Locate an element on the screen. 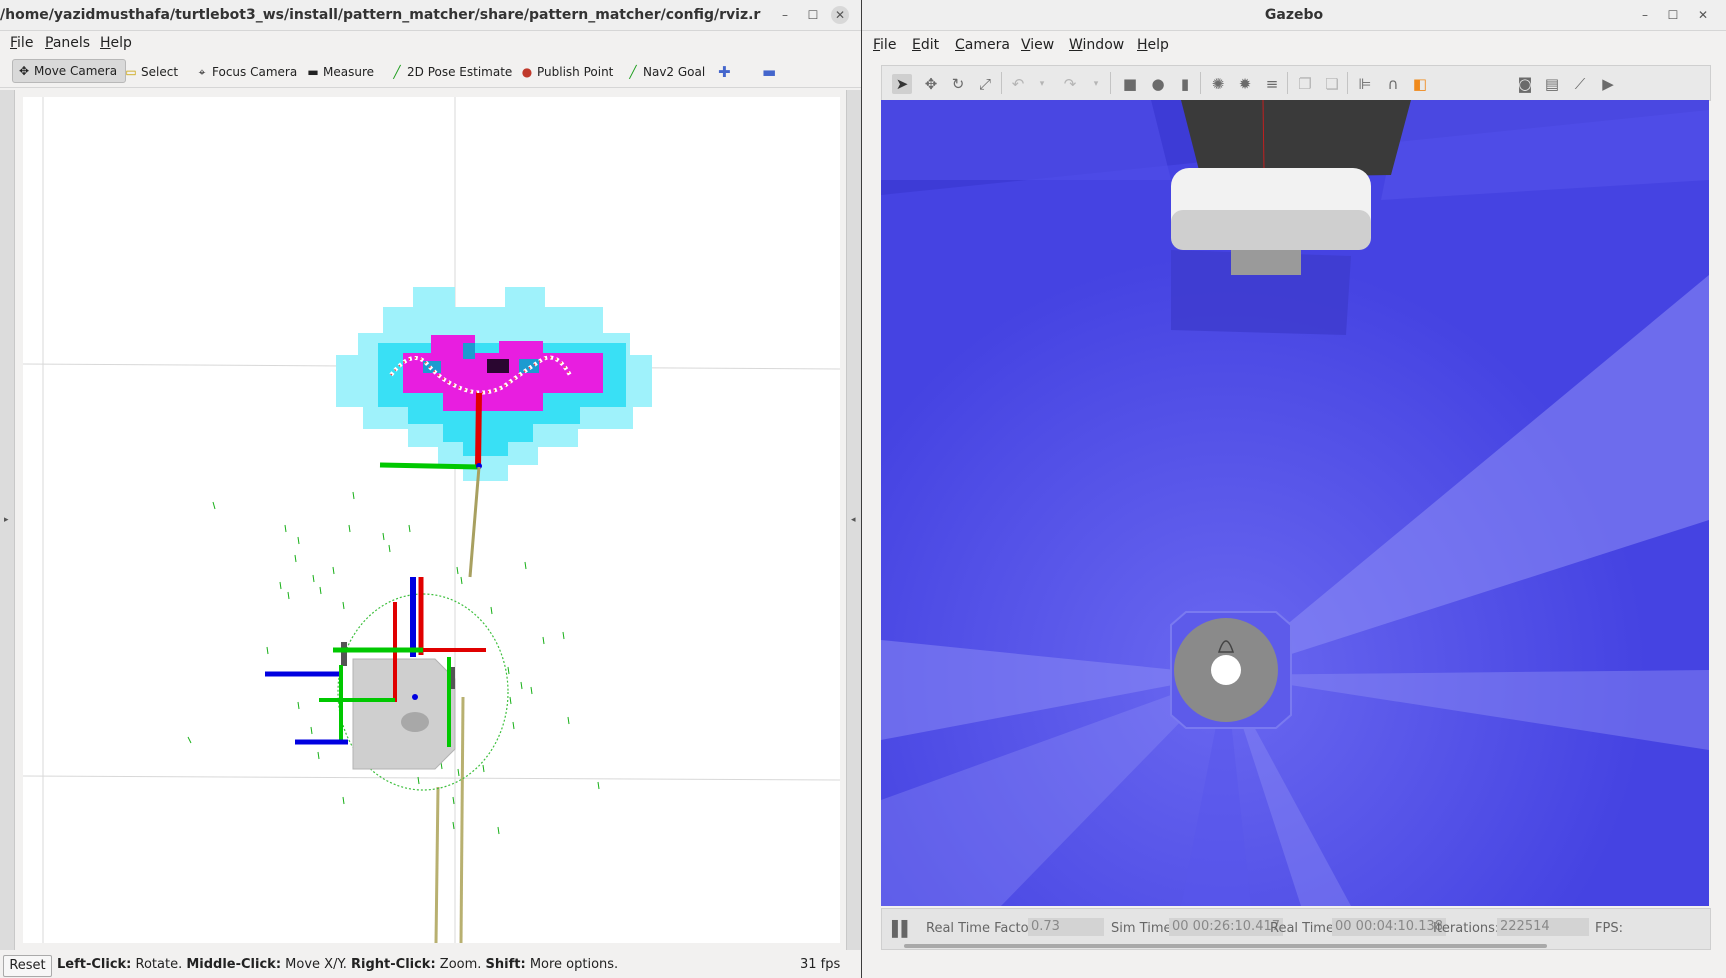  hint-key: Middle-Click: is located at coordinates (234, 964).